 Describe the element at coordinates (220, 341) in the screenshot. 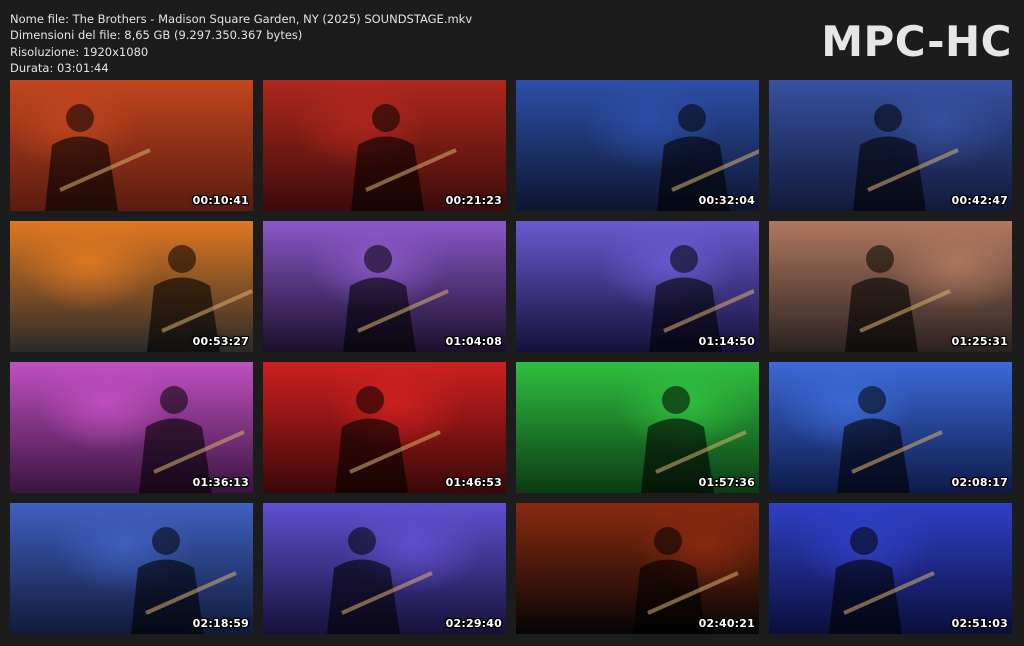

I see `timestamp: 00:53:27` at that location.